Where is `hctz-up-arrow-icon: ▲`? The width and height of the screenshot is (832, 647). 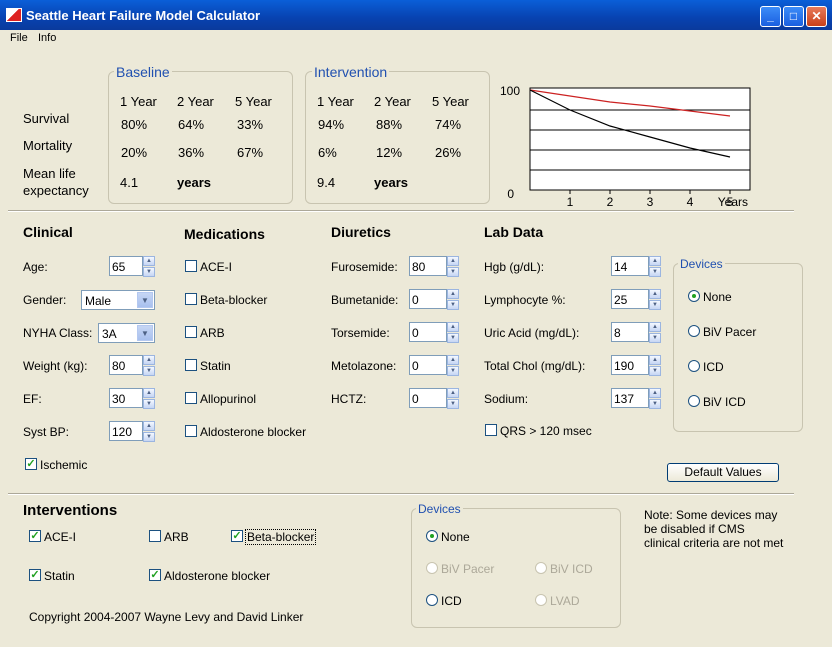
hctz-up-arrow-icon: ▲ is located at coordinates (453, 393).